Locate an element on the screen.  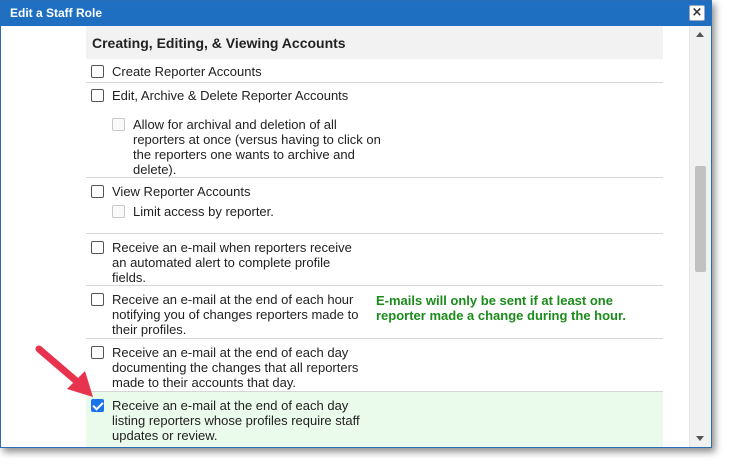
scroll-down-icon is located at coordinates (700, 438).